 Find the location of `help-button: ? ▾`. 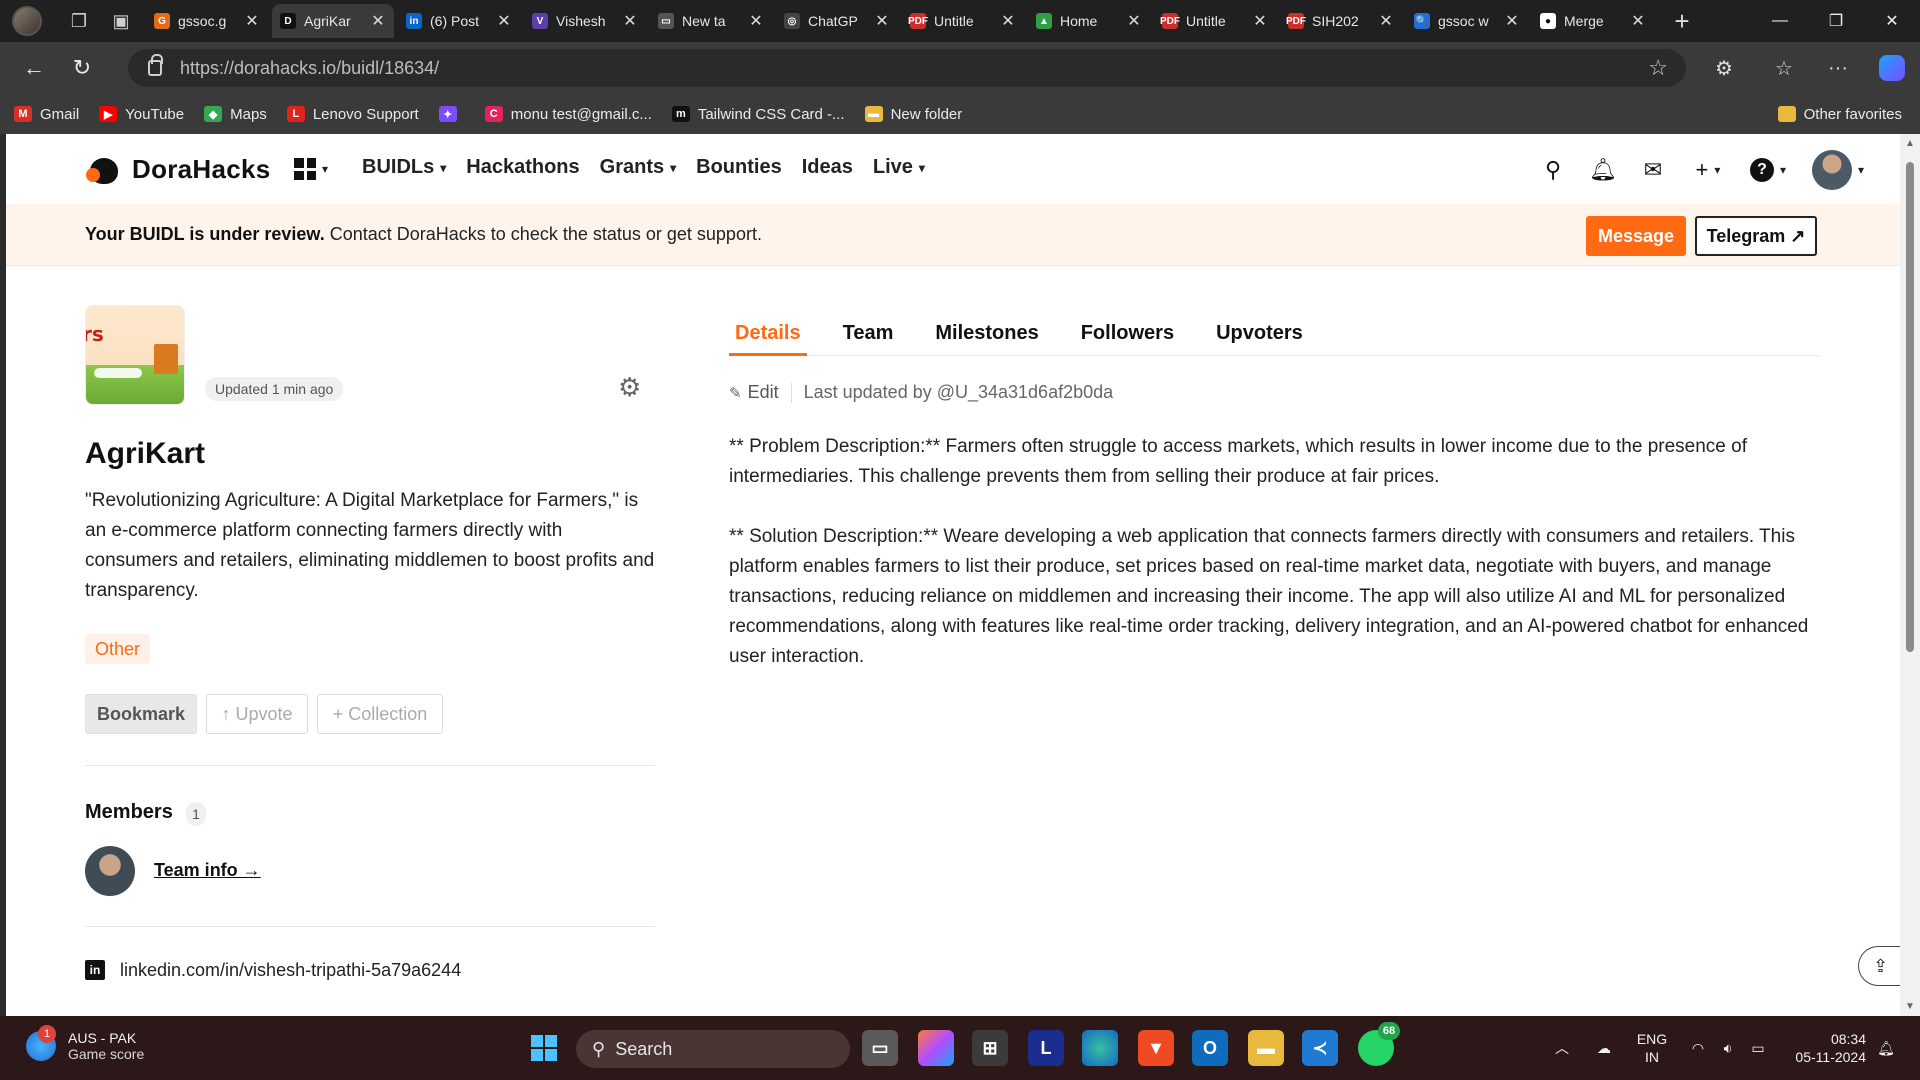

help-button: ? ▾ is located at coordinates (1768, 170).